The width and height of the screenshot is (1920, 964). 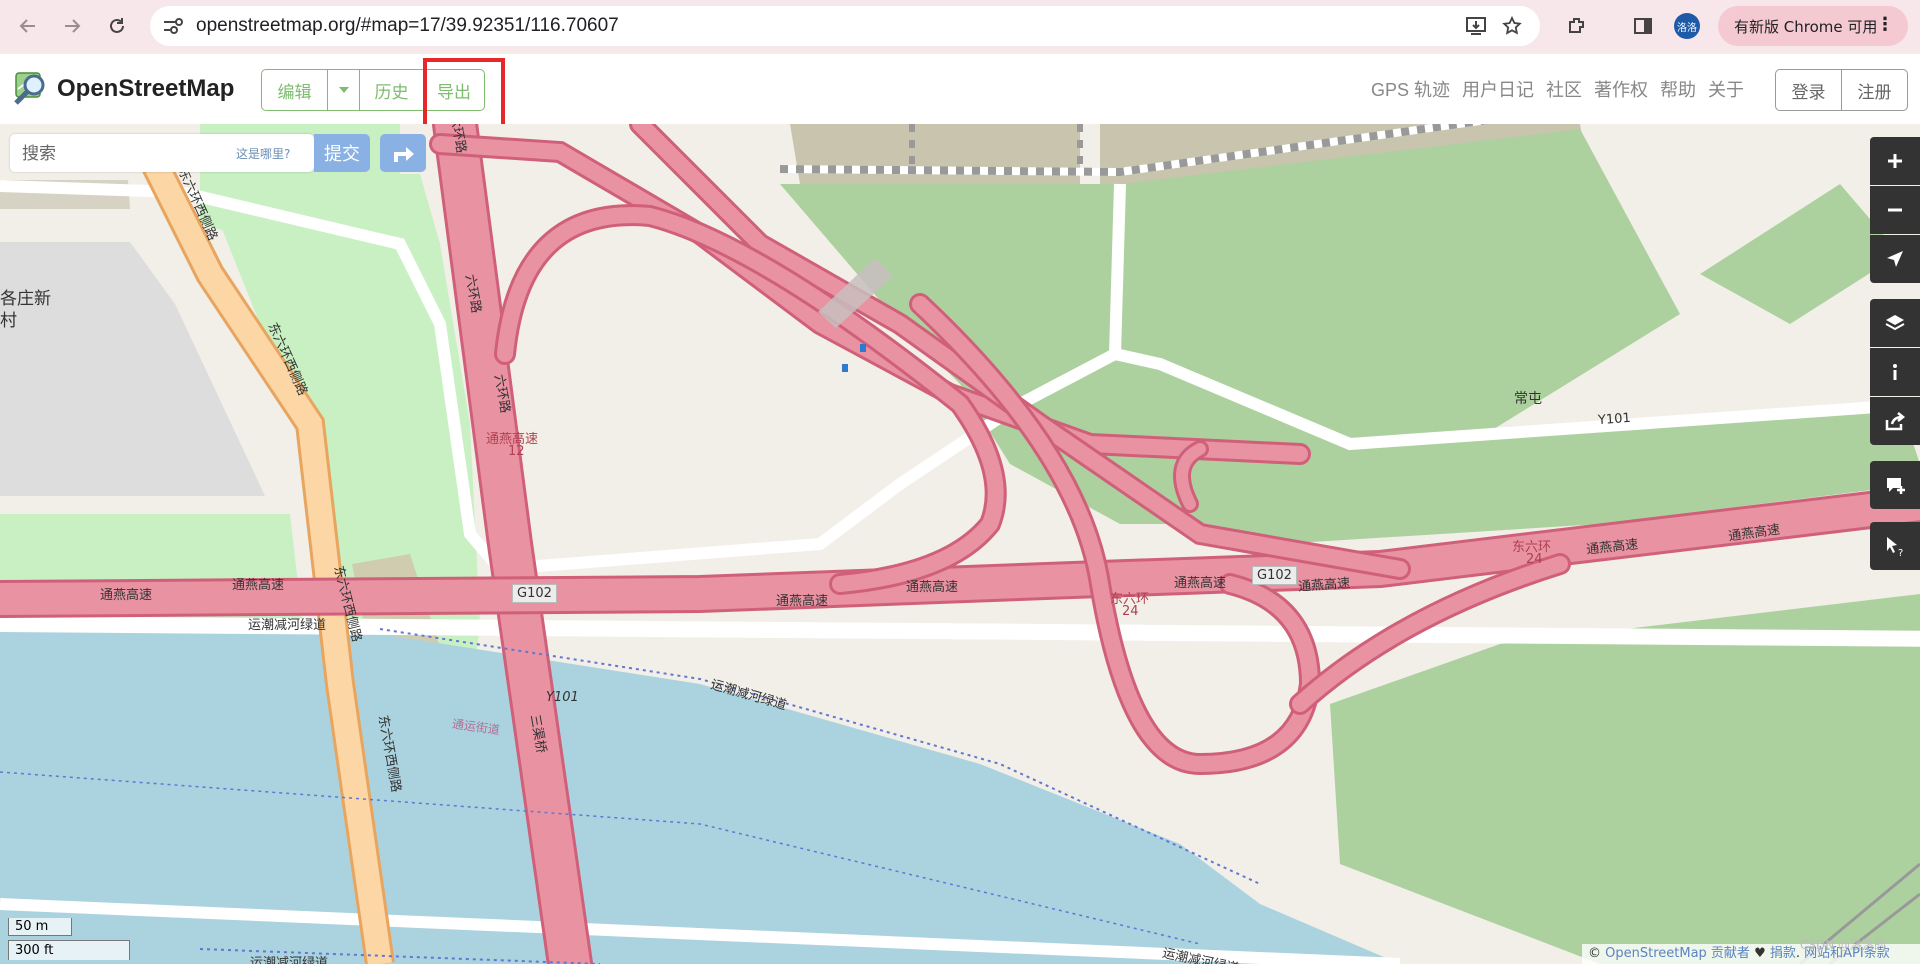 What do you see at coordinates (342, 153) in the screenshot?
I see `search-submit-button: 提交` at bounding box center [342, 153].